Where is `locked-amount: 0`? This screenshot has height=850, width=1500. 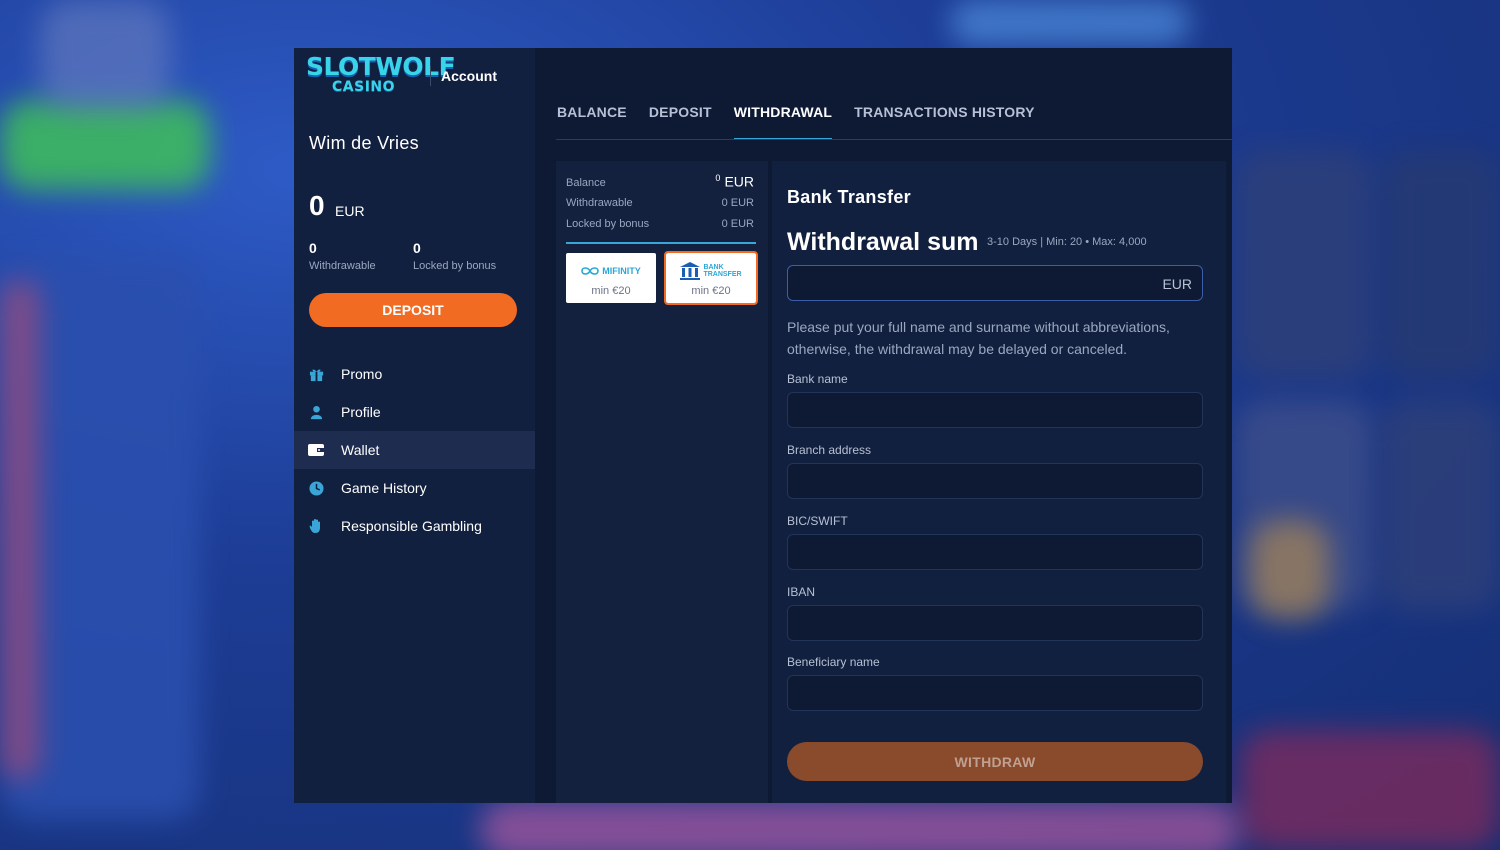 locked-amount: 0 is located at coordinates (417, 248).